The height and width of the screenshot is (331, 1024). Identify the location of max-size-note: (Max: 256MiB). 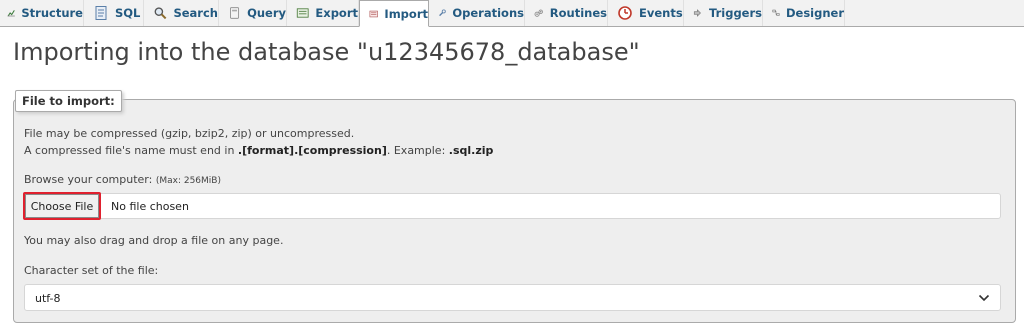
(188, 181).